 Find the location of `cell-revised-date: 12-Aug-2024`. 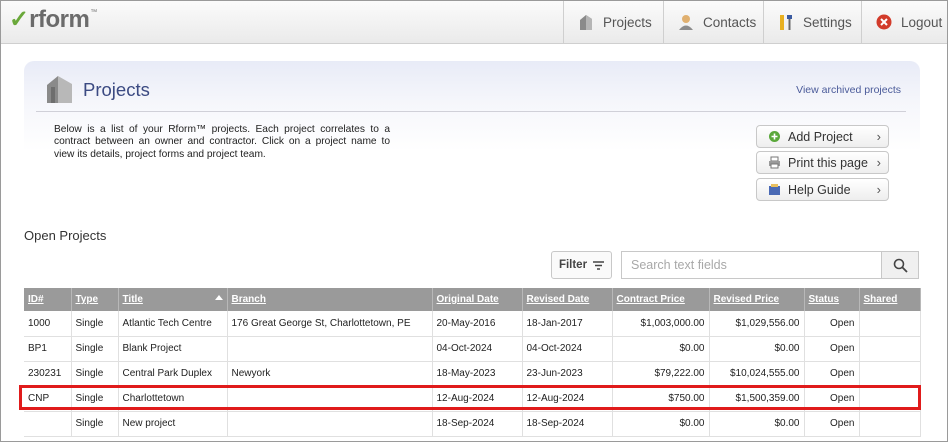

cell-revised-date: 12-Aug-2024 is located at coordinates (567, 399).